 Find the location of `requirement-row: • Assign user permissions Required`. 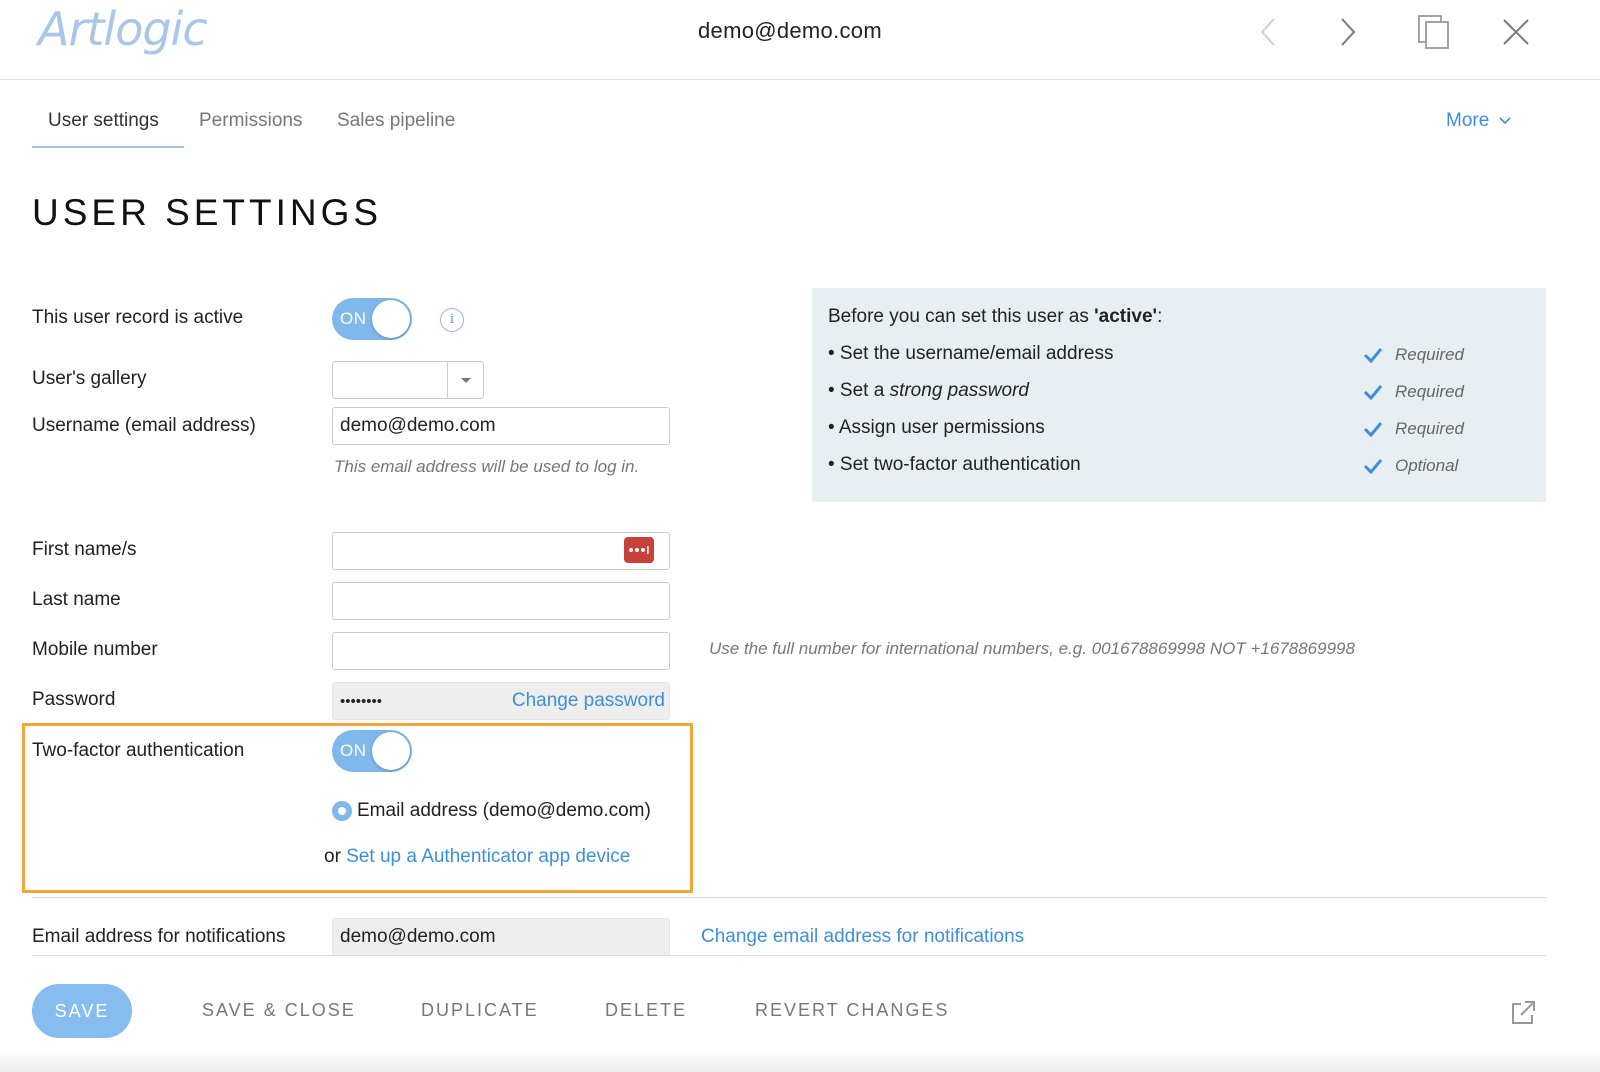

requirement-row: • Assign user permissions Required is located at coordinates (1178, 432).